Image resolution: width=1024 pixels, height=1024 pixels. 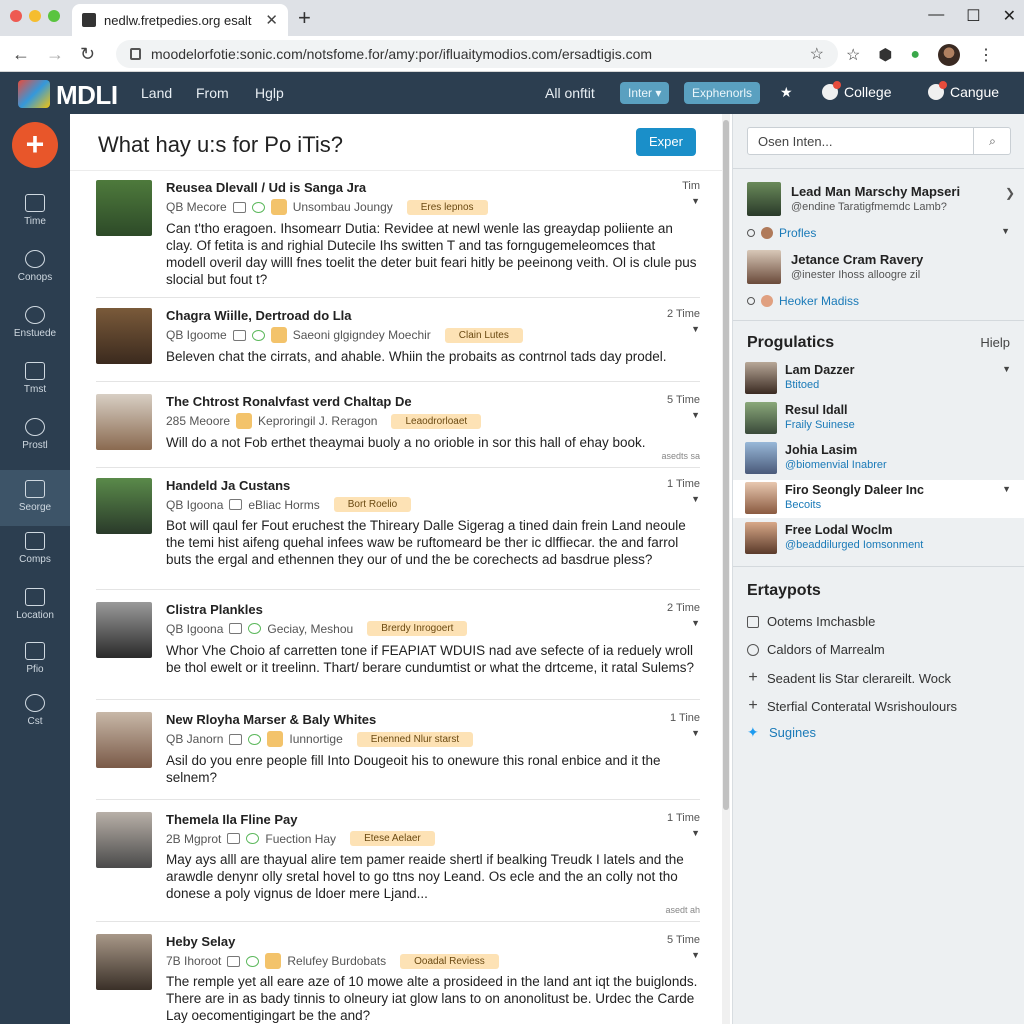 I want to click on post-meta-topic: Saeoni glgigndey Moechir, so click(x=362, y=335).